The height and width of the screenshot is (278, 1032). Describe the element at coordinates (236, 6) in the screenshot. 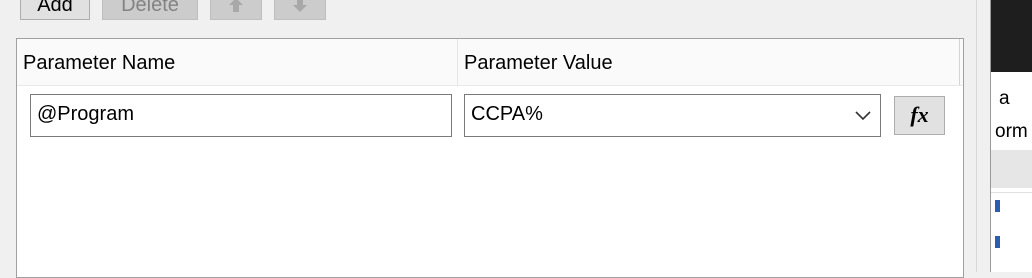

I see `arrow-up-icon` at that location.